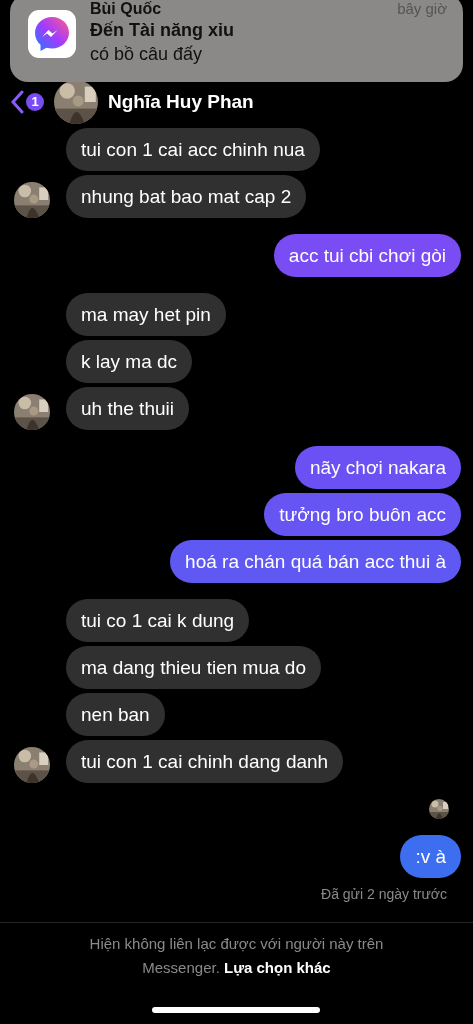 Image resolution: width=473 pixels, height=1024 pixels. Describe the element at coordinates (35, 102) in the screenshot. I see `unread-count: 1` at that location.